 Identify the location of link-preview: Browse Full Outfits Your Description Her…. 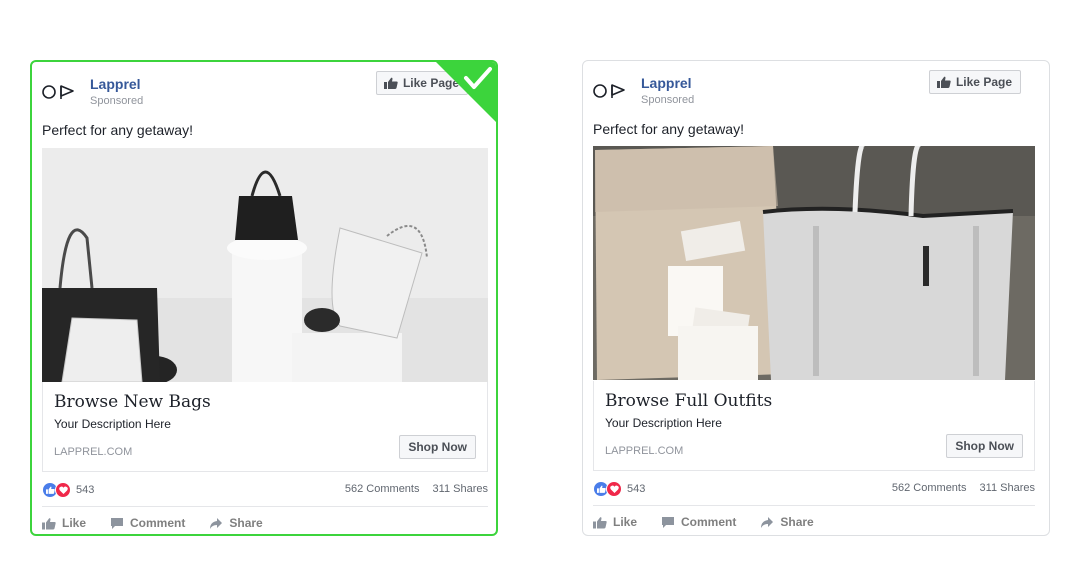
(814, 426).